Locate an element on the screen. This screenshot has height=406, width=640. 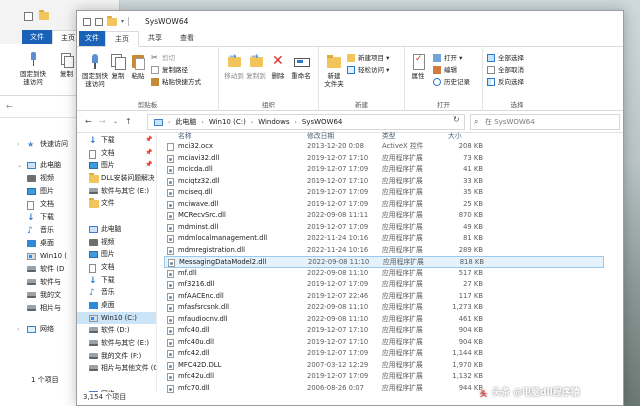
delete-button: 删除 is located at coordinates (278, 66).